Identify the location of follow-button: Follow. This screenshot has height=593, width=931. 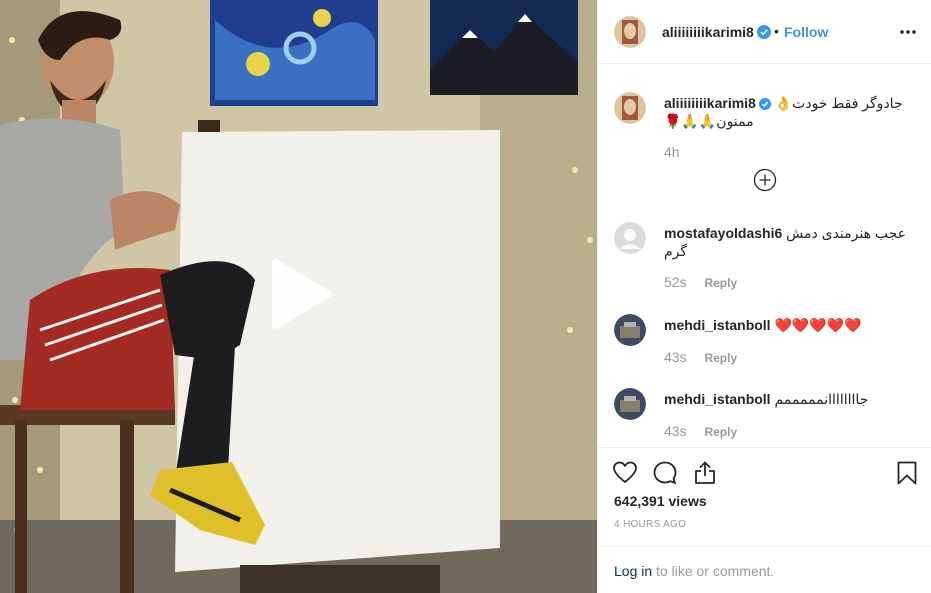
(806, 32).